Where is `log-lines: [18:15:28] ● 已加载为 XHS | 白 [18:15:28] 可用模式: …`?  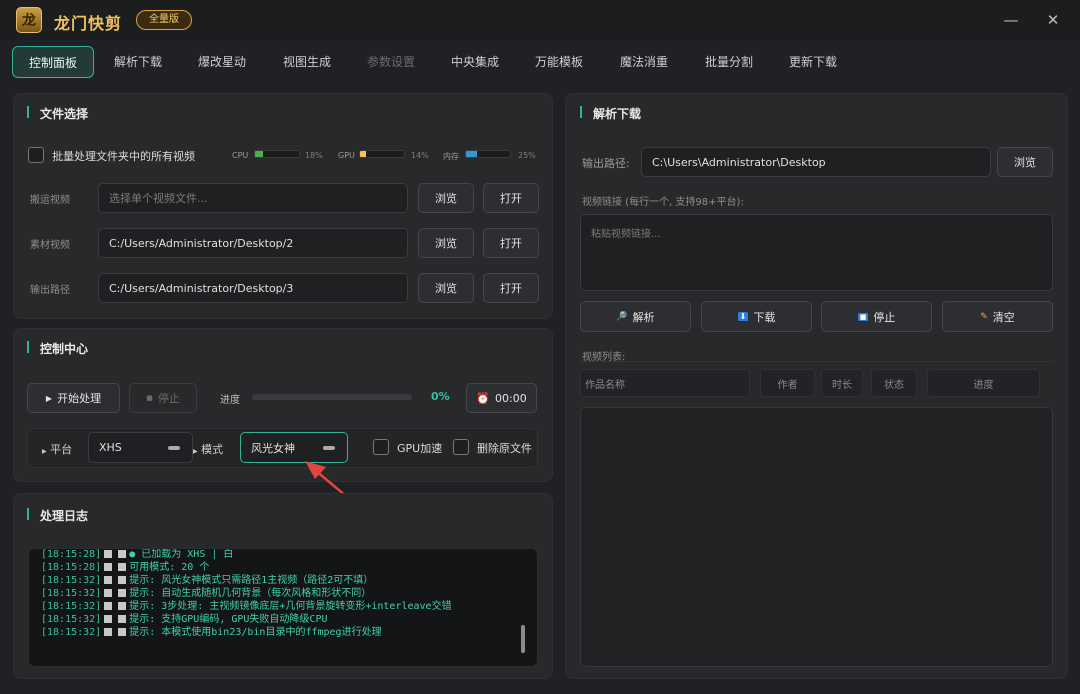
log-lines: [18:15:28] ● 已加载为 XHS | 白 [18:15:28] 可用模式: … is located at coordinates (289, 594).